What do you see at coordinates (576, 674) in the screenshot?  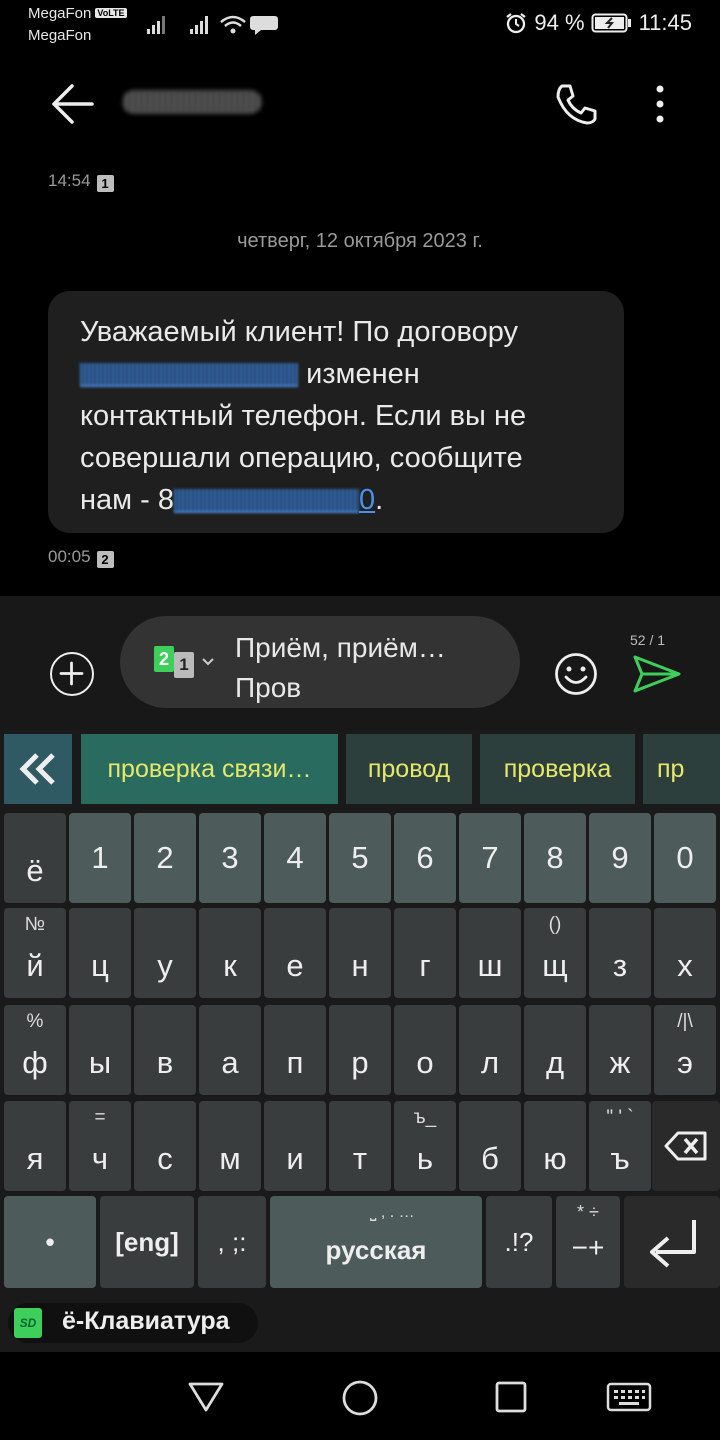 I see `emoji-button` at bounding box center [576, 674].